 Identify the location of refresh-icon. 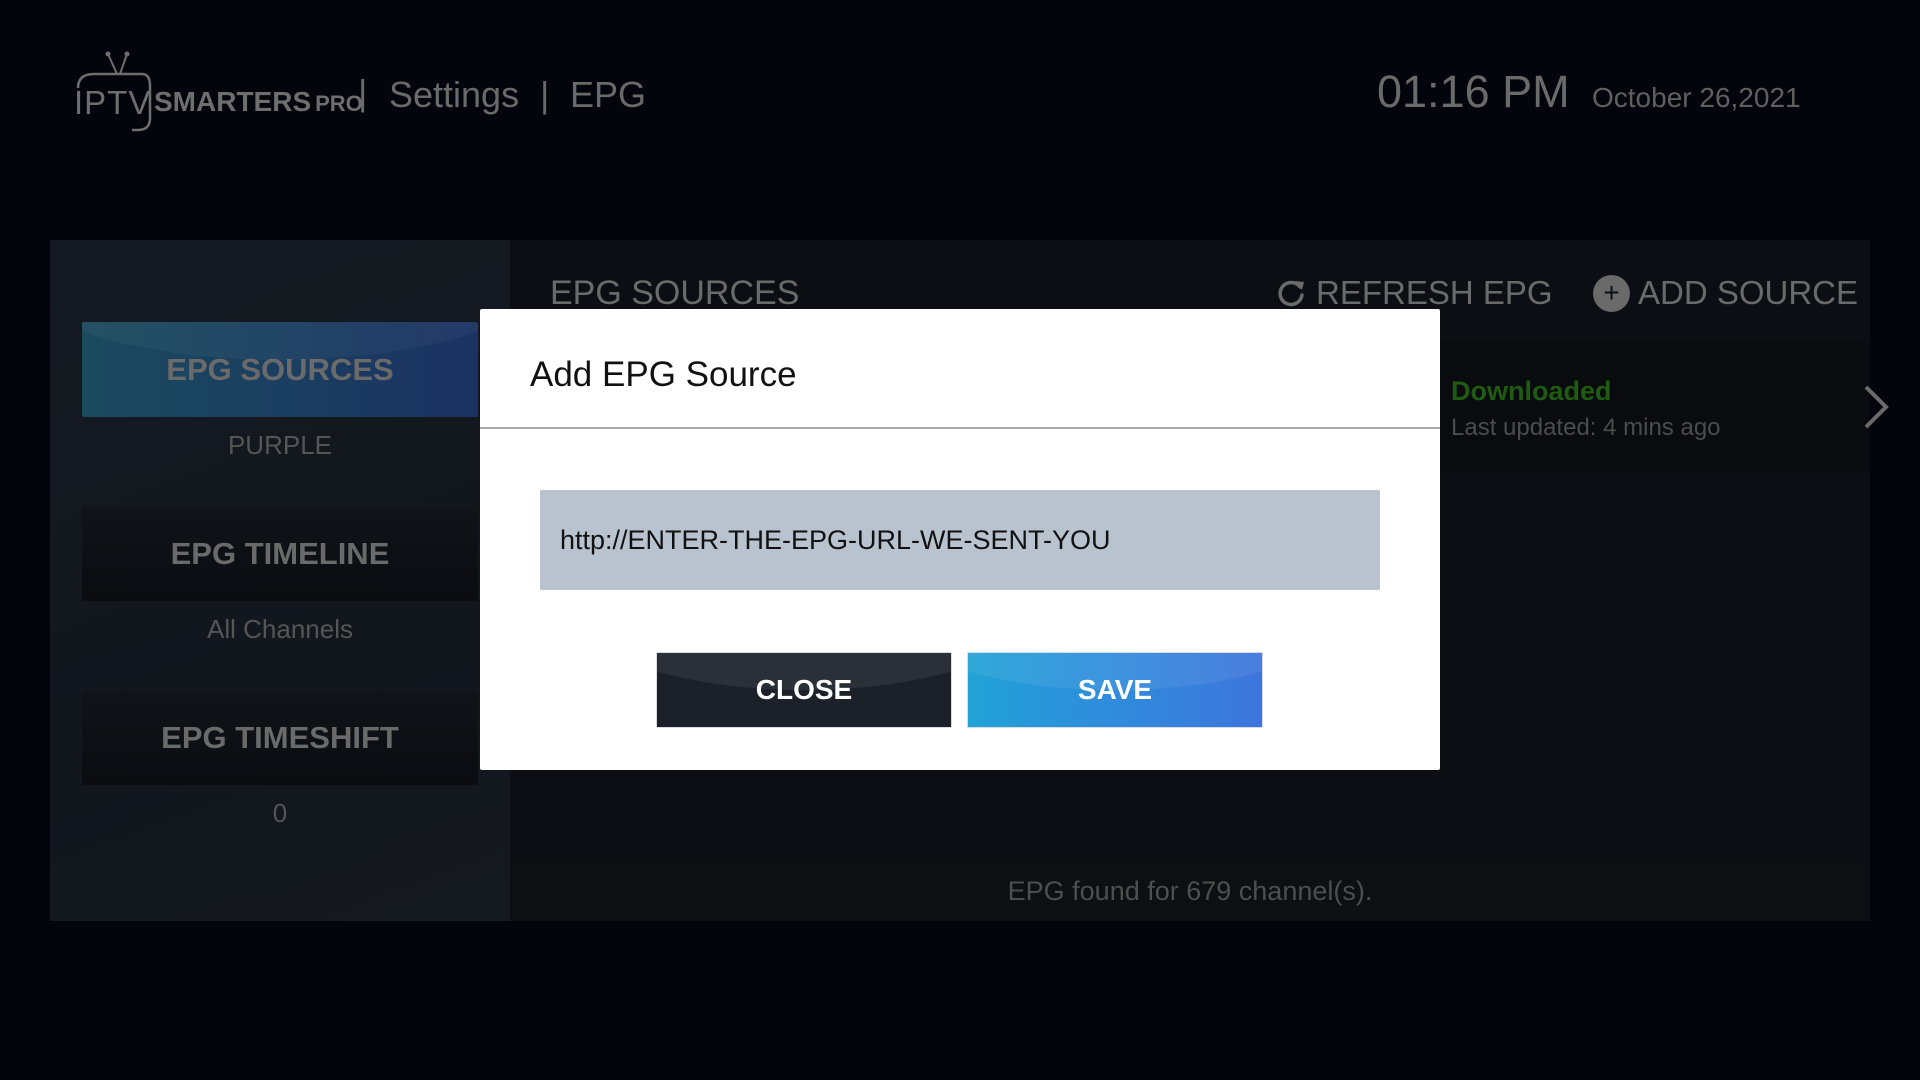
(1291, 293).